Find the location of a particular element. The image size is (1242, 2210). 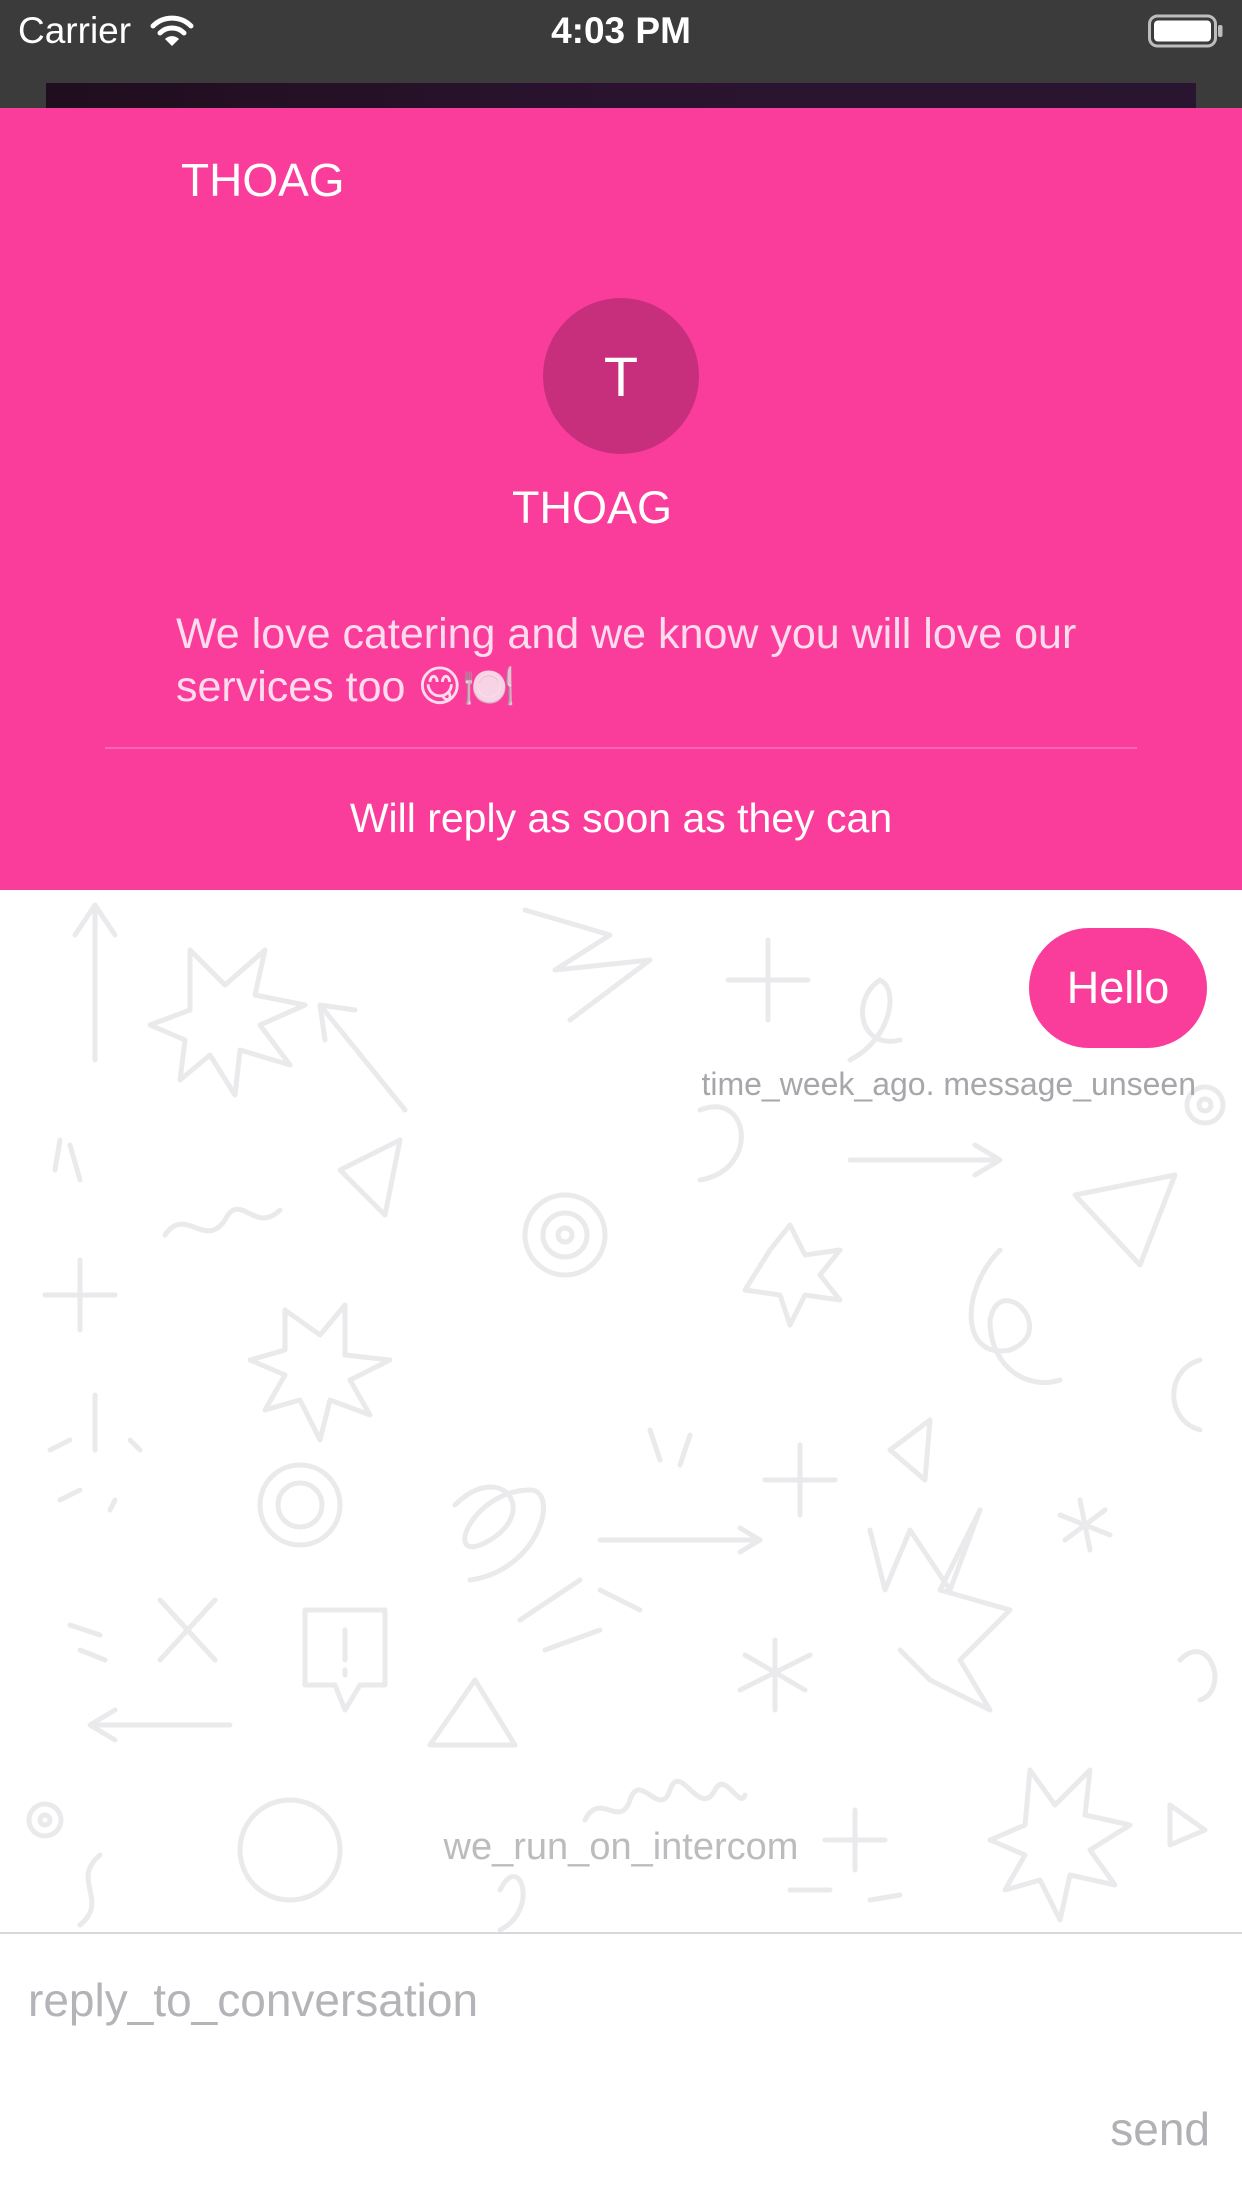

header-divider is located at coordinates (621, 748).